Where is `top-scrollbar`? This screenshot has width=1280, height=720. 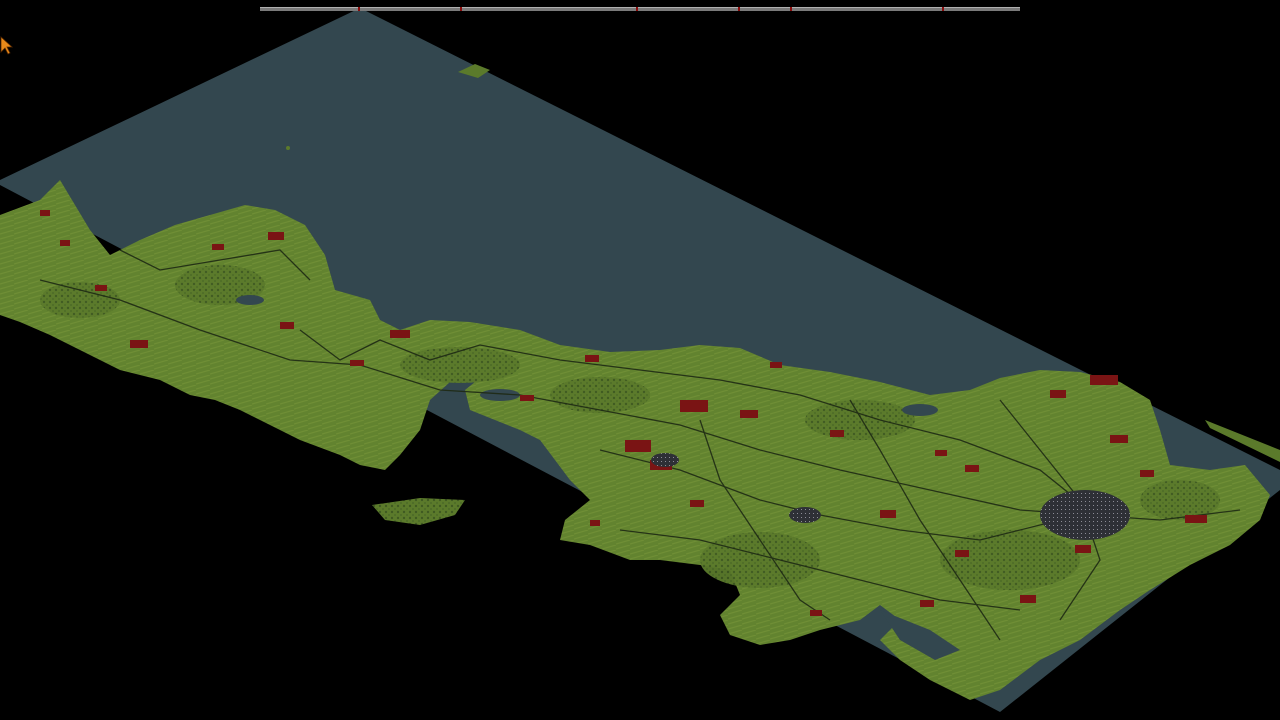
top-scrollbar is located at coordinates (640, 9).